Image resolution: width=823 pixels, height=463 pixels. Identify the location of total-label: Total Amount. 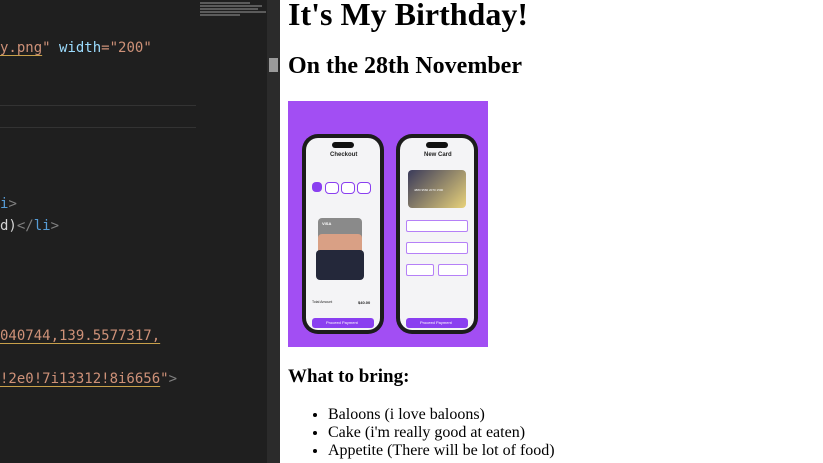
(322, 302).